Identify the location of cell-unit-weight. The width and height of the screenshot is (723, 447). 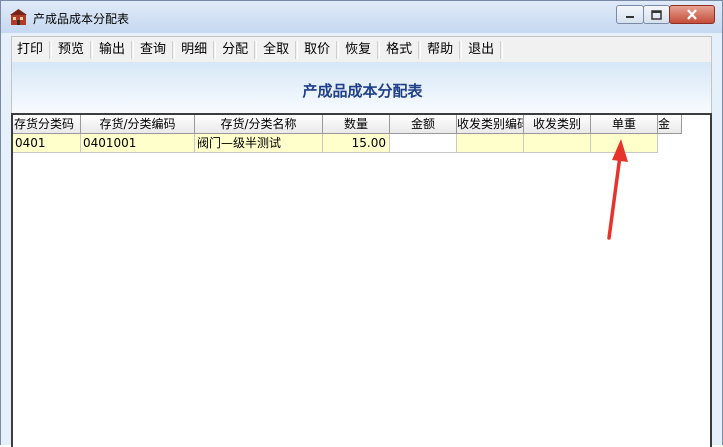
(624, 143).